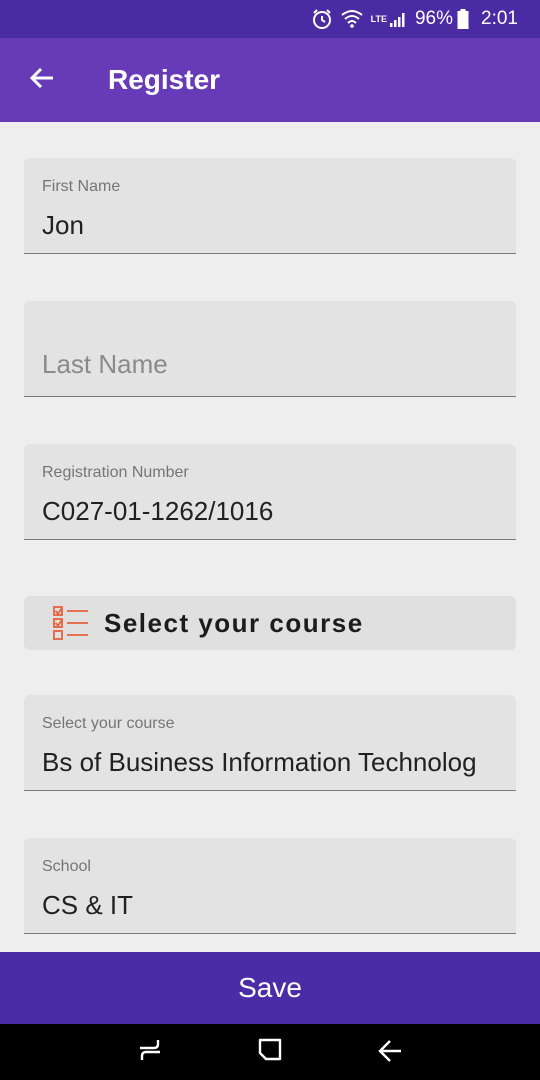 Image resolution: width=540 pixels, height=1080 pixels. What do you see at coordinates (71, 623) in the screenshot?
I see `checklist-icon` at bounding box center [71, 623].